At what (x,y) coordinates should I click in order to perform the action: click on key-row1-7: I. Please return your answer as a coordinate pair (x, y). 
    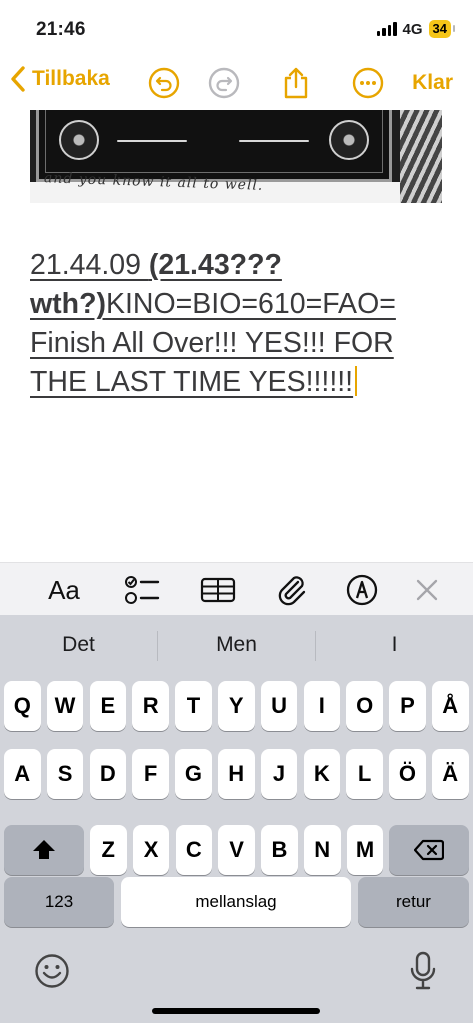
    Looking at the image, I should click on (322, 706).